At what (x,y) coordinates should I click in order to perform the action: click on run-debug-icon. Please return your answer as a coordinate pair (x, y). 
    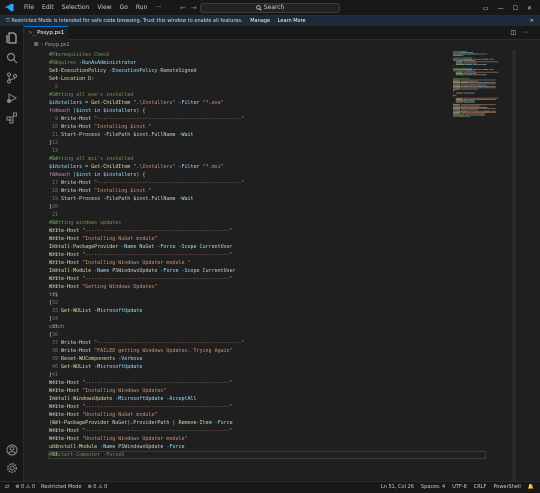
    Looking at the image, I should click on (12, 98).